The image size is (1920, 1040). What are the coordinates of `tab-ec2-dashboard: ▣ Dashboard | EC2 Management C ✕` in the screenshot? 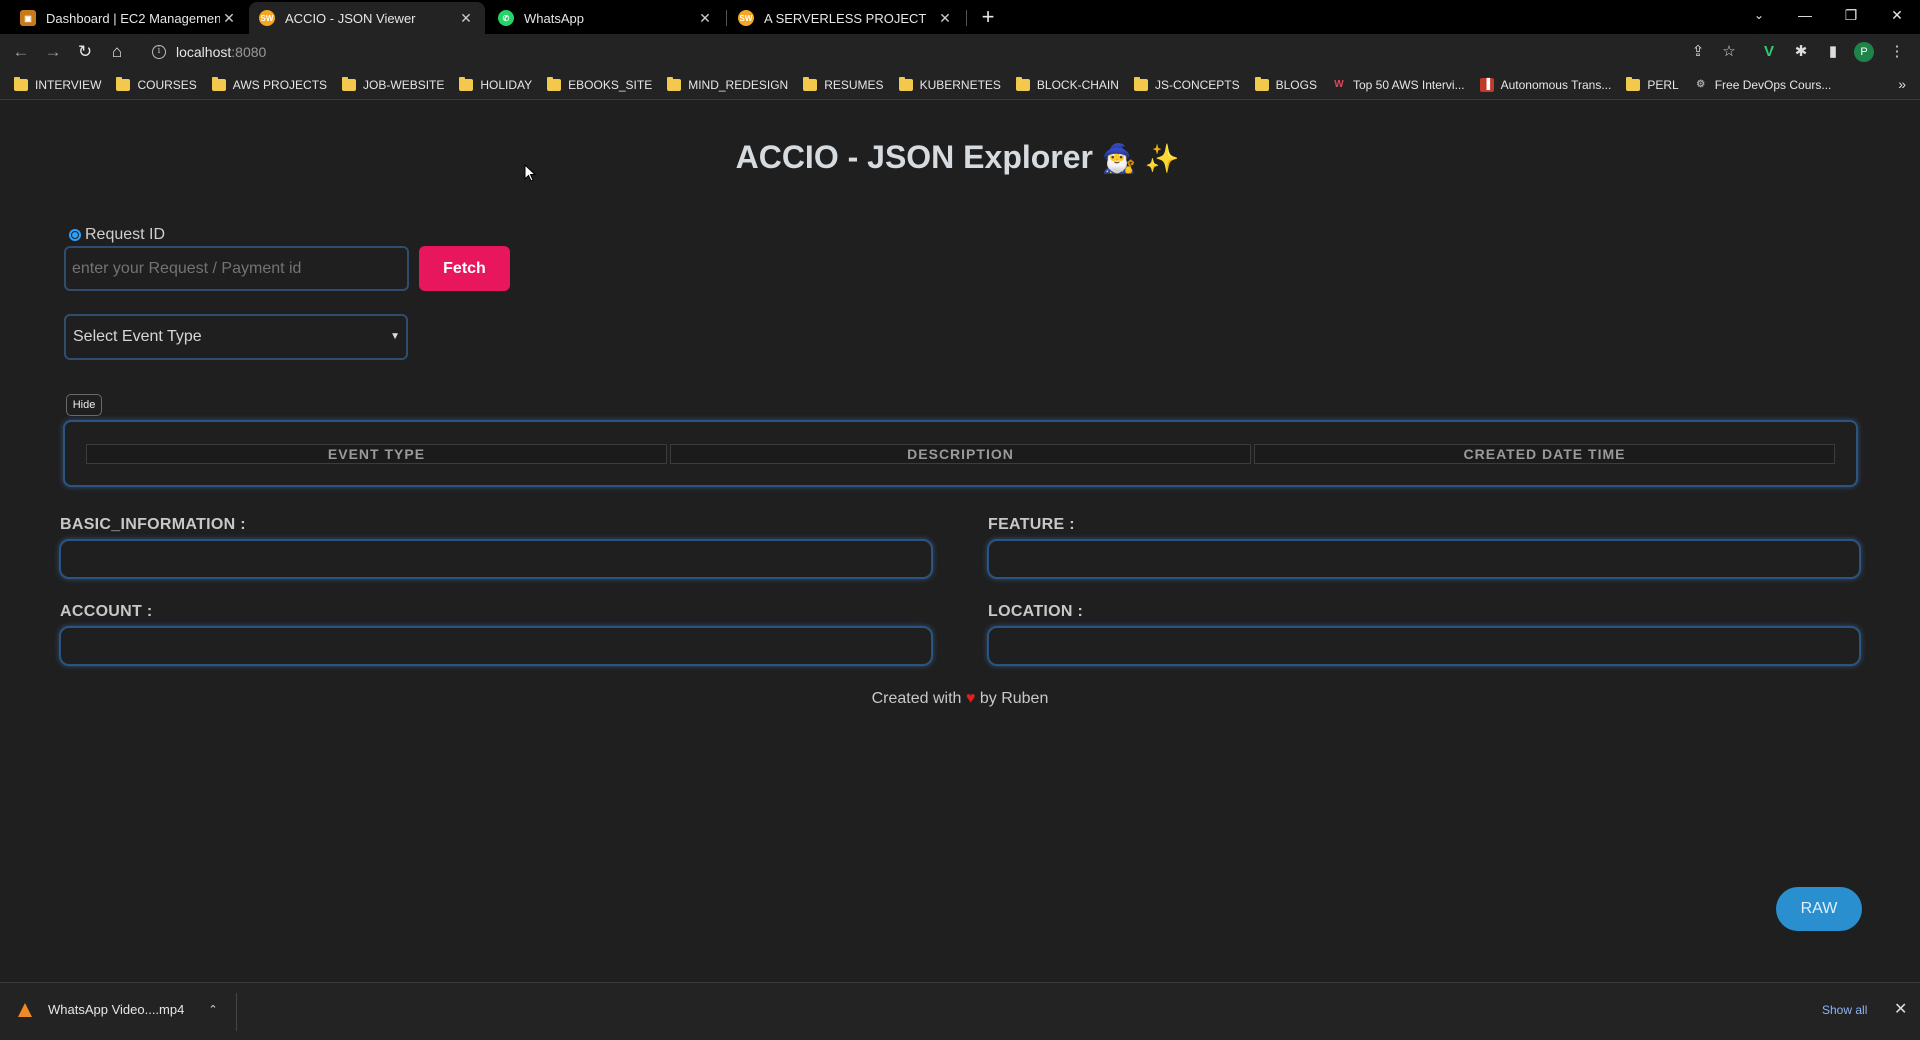 It's located at (129, 18).